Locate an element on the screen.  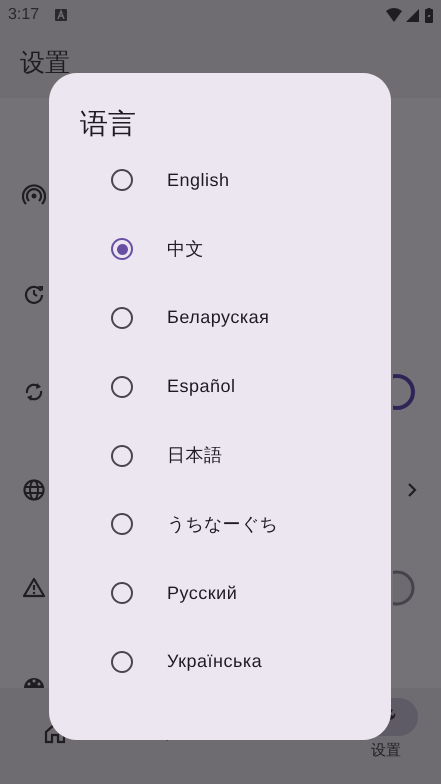
language-option: Українська is located at coordinates (220, 662).